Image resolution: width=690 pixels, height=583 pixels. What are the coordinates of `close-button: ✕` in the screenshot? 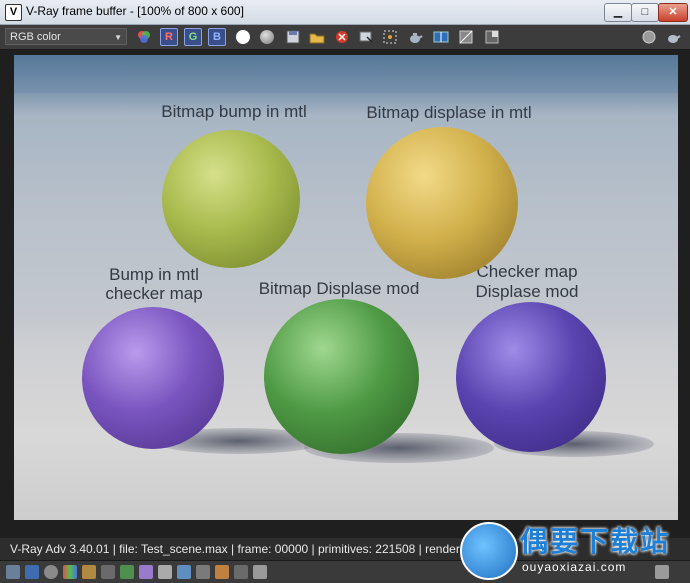 It's located at (673, 12).